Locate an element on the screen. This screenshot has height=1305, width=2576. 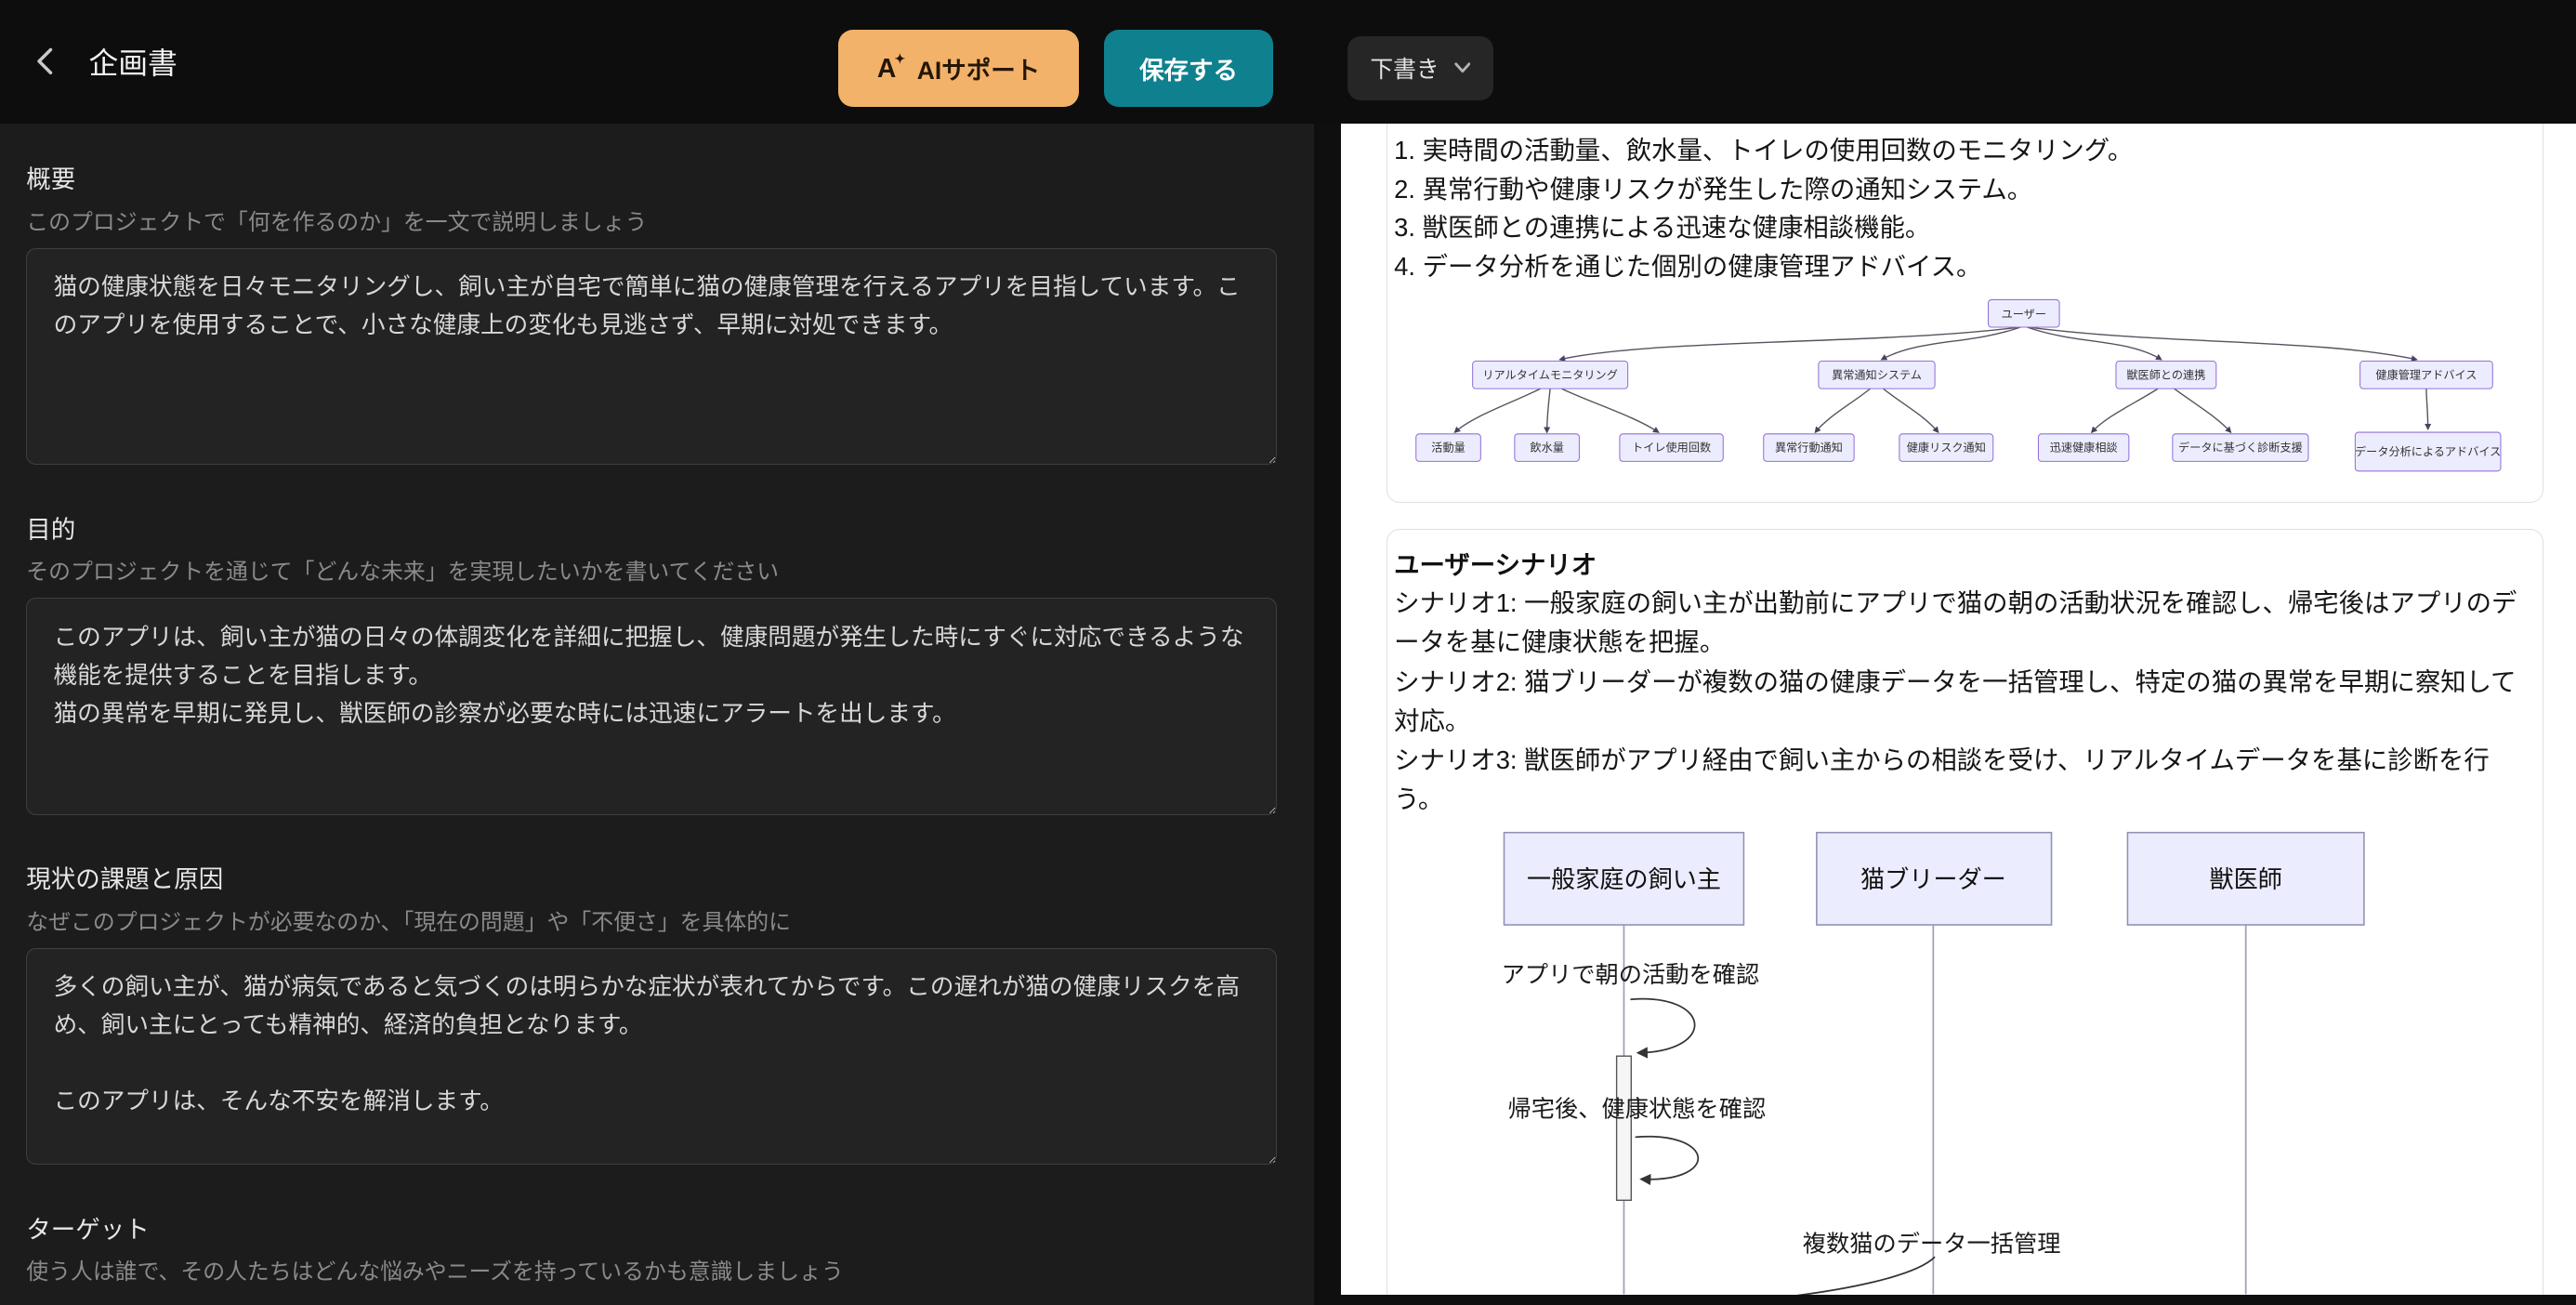
flowchart-node: データ分析によるアドバイス is located at coordinates (2428, 451).